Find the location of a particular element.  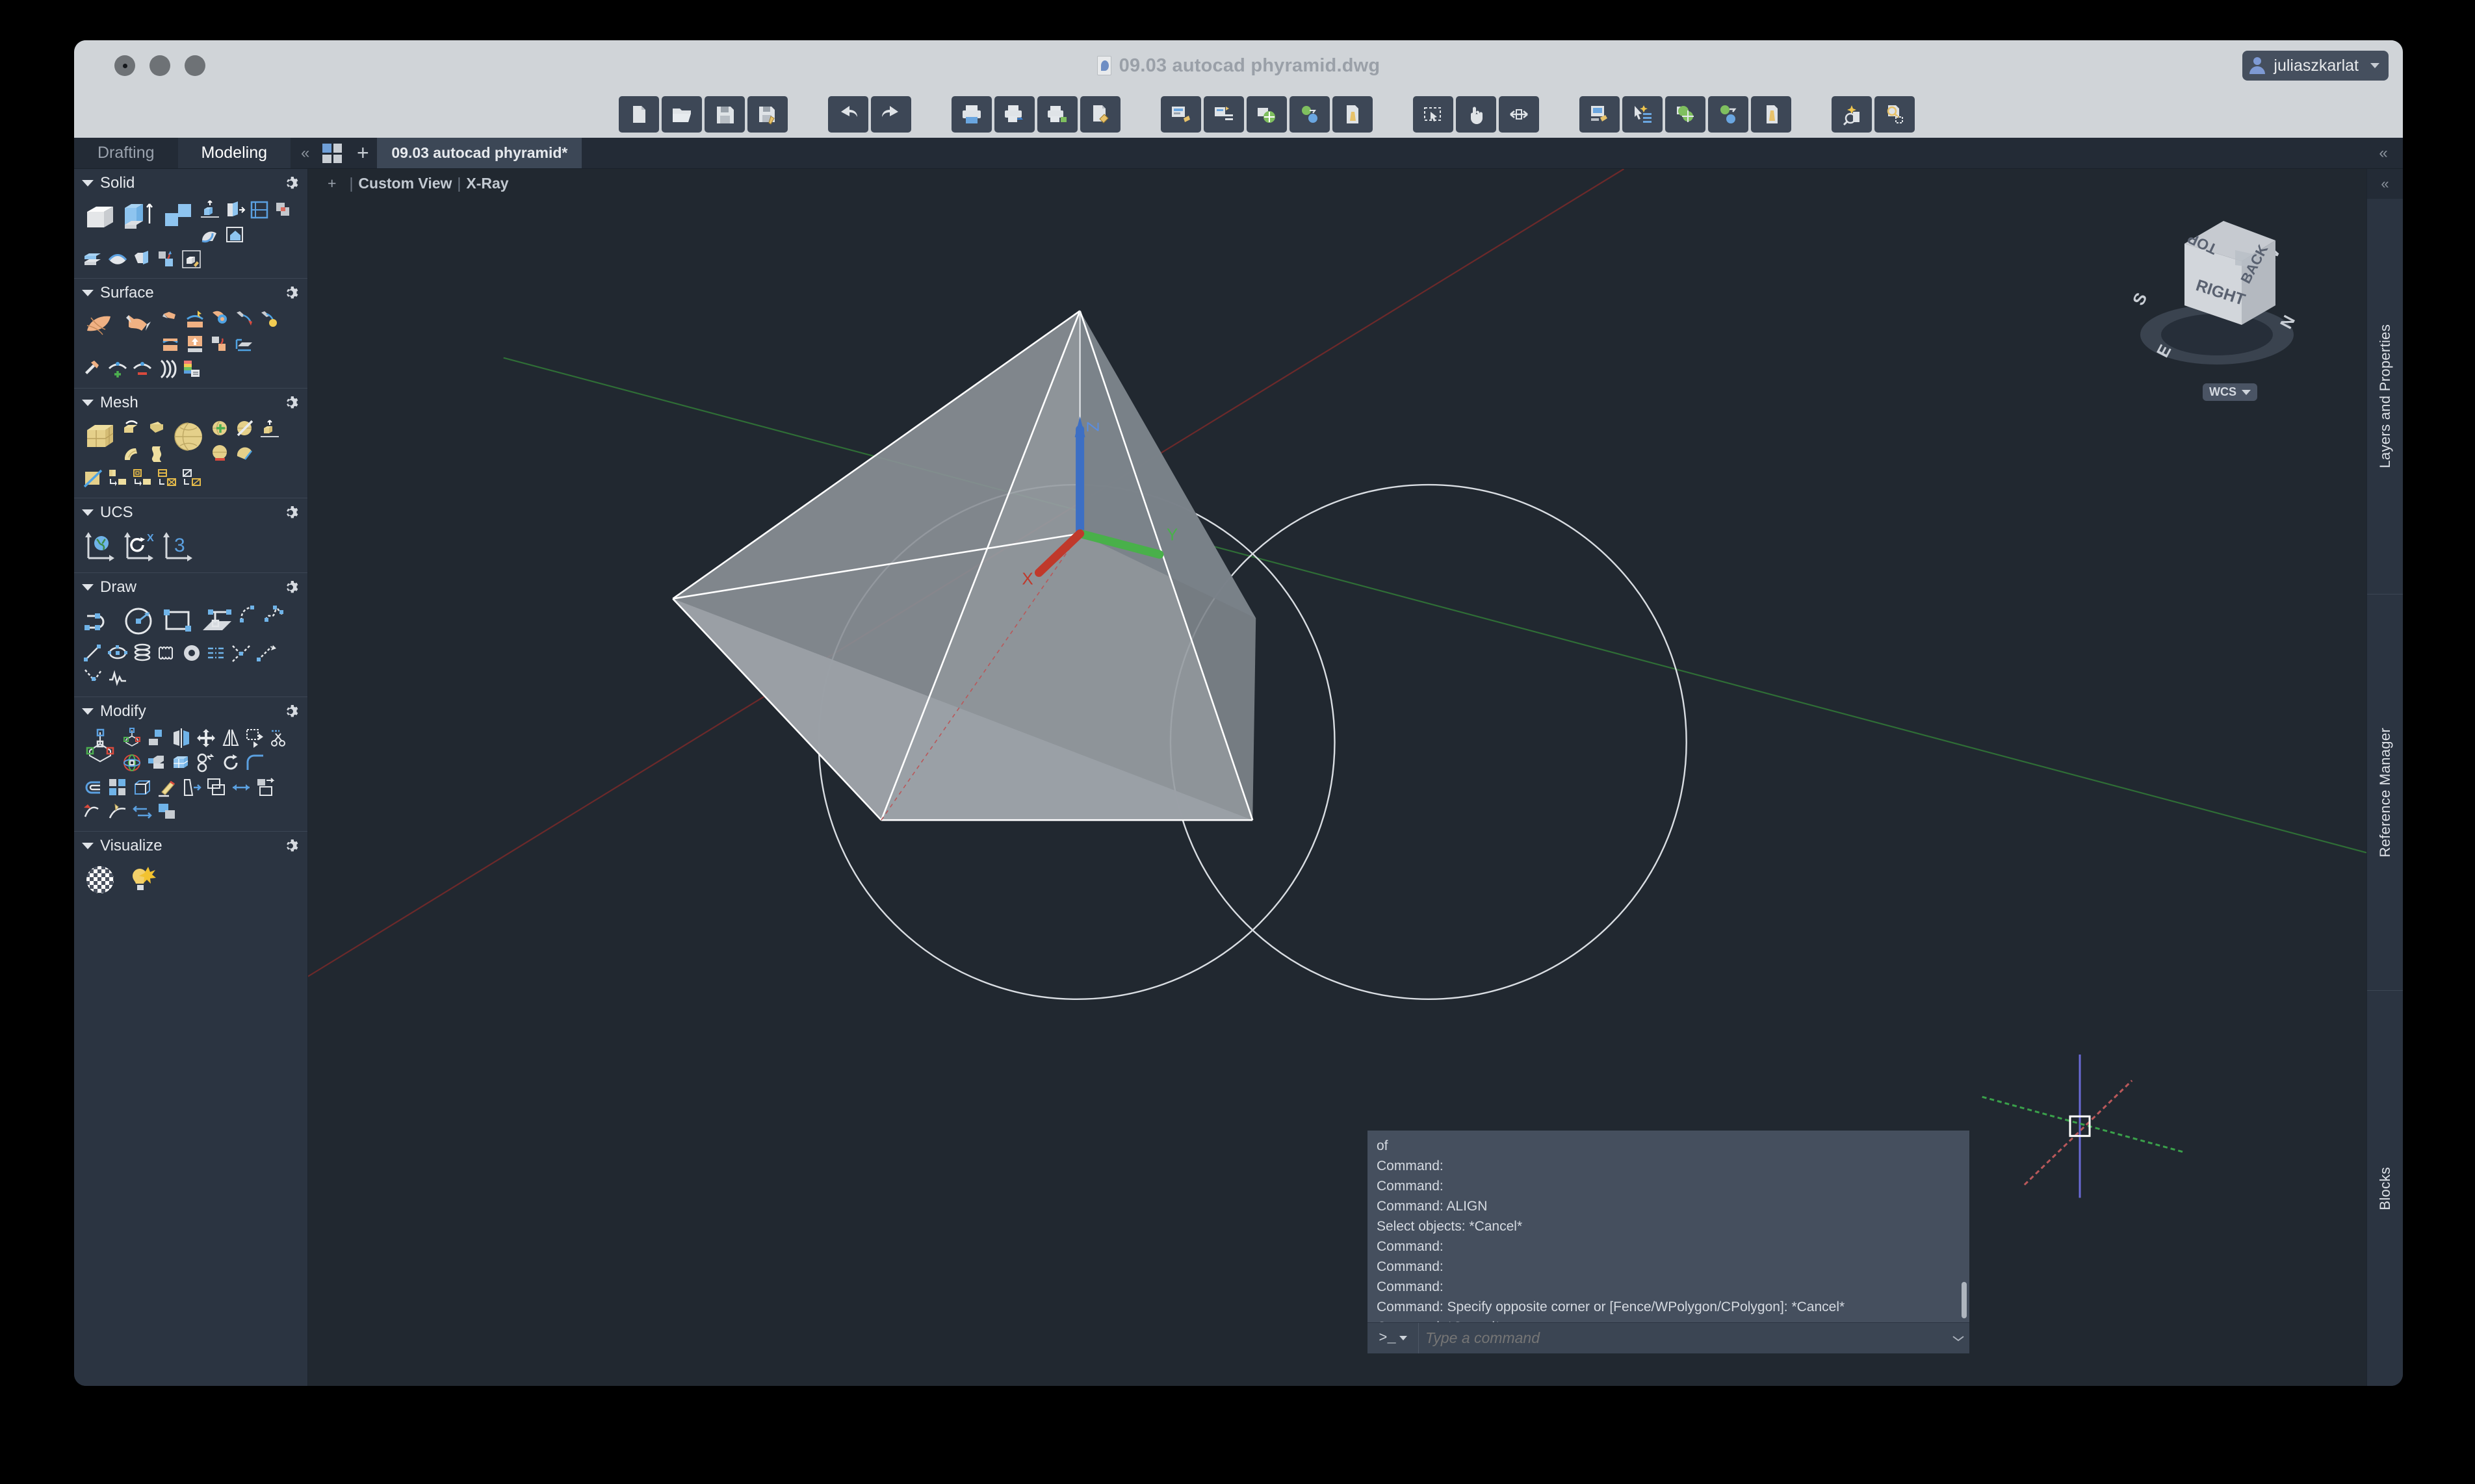

tool-region is located at coordinates (217, 621).